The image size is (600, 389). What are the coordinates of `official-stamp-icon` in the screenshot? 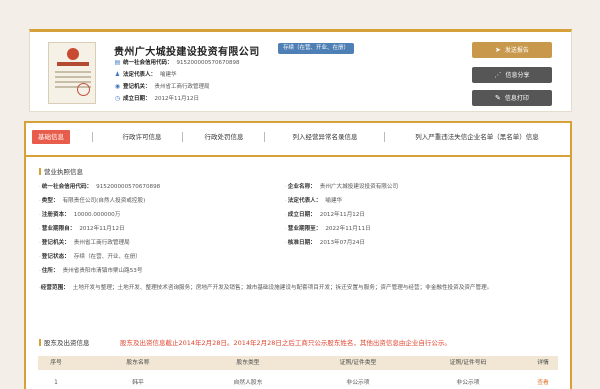 It's located at (83, 89).